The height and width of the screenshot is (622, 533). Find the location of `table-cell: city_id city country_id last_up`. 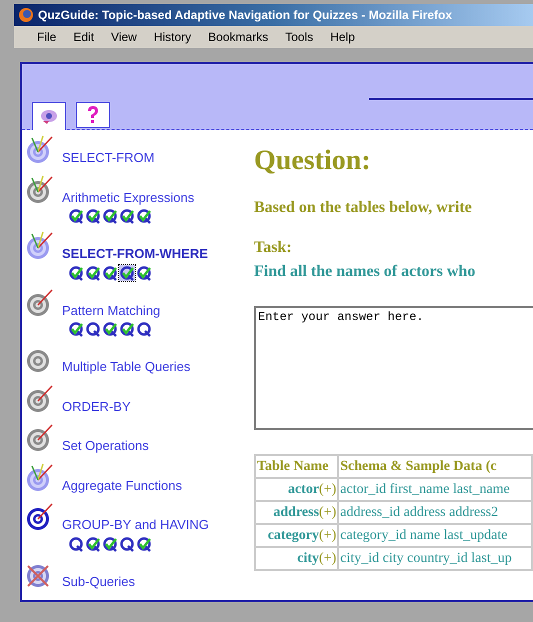

table-cell: city_id city country_id last_up is located at coordinates (435, 558).